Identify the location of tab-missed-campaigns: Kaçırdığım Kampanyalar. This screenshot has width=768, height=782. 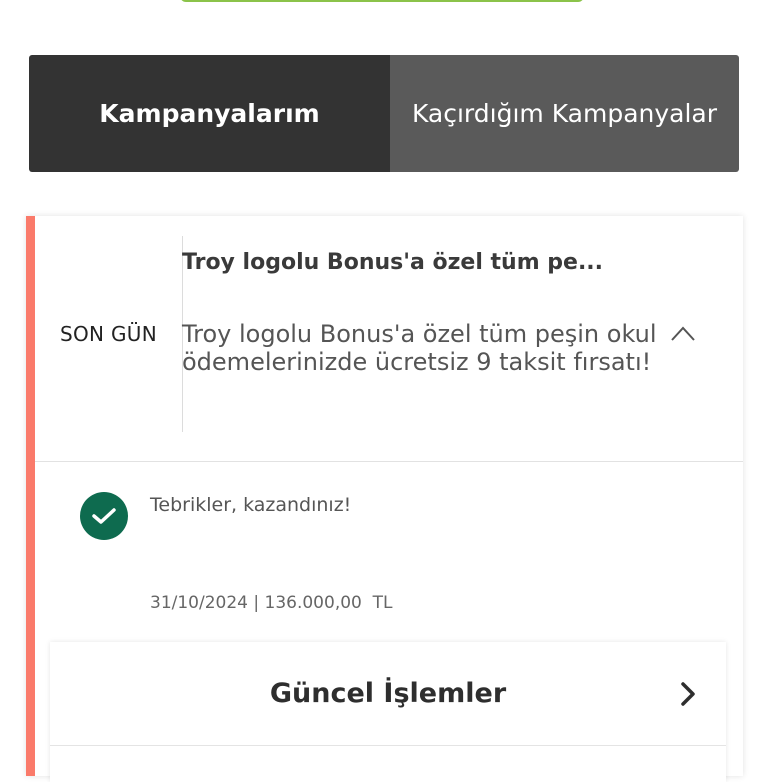
(564, 113).